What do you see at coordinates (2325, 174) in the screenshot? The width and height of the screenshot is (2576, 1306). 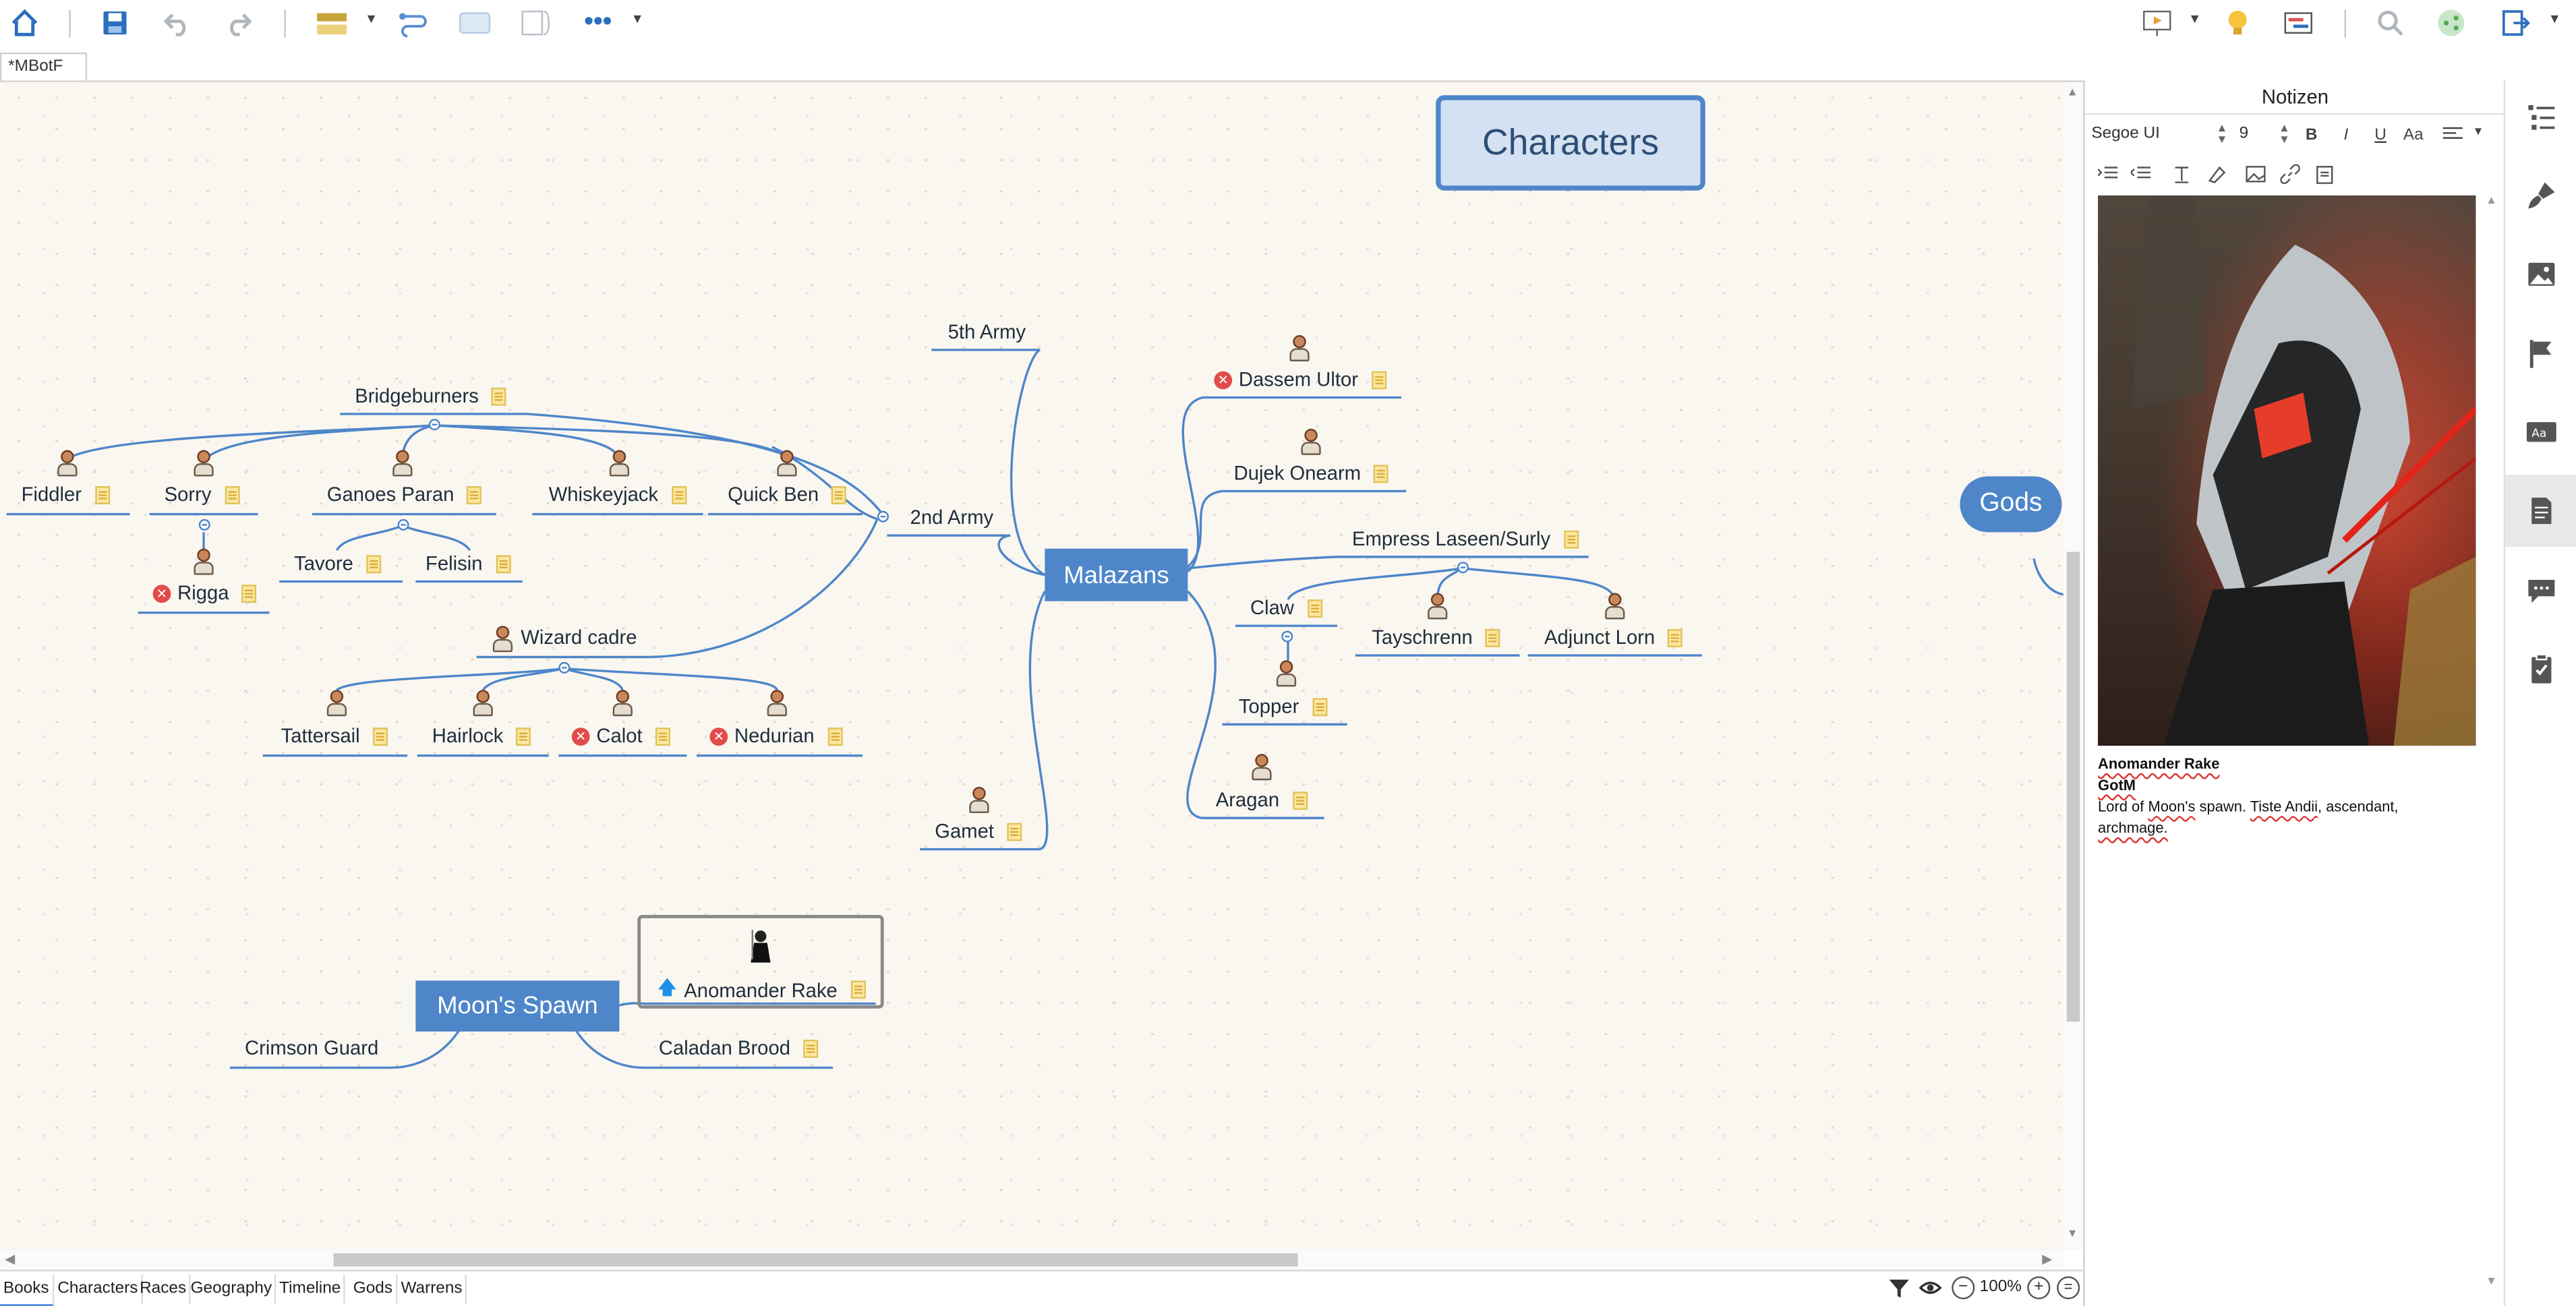 I see `clipboard-icon` at bounding box center [2325, 174].